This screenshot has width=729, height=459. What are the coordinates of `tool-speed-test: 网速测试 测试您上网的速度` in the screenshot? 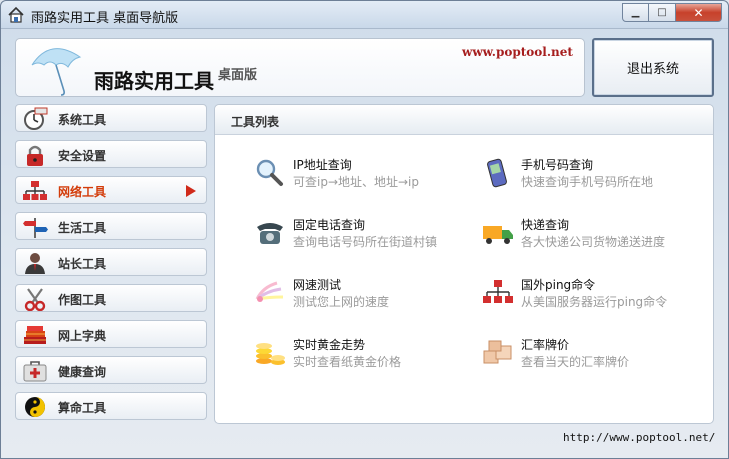 It's located at (368, 293).